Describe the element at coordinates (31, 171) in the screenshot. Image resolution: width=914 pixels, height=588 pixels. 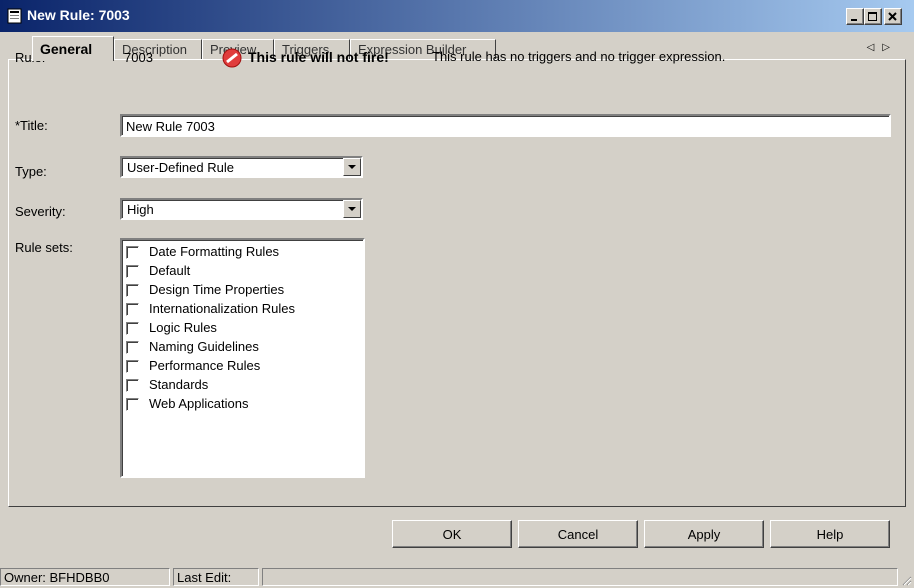
I see `type-label: Type:` at that location.